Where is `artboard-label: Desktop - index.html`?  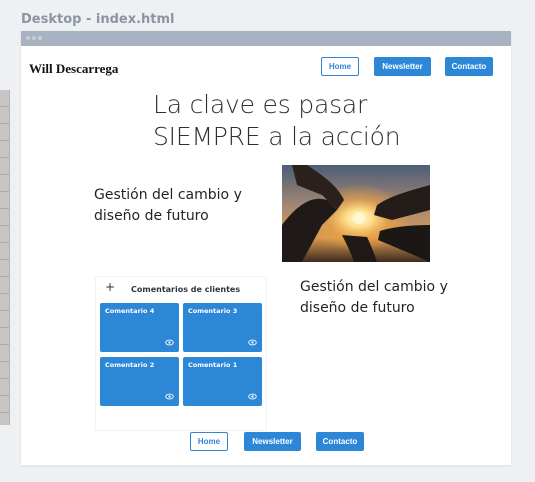
artboard-label: Desktop - index.html is located at coordinates (98, 19).